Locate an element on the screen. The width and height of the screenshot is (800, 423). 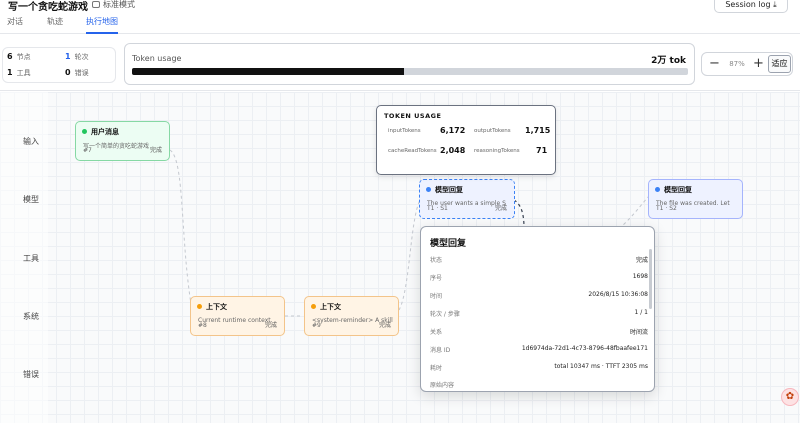
detail-row-seq: 序号 1698 is located at coordinates (539, 277).